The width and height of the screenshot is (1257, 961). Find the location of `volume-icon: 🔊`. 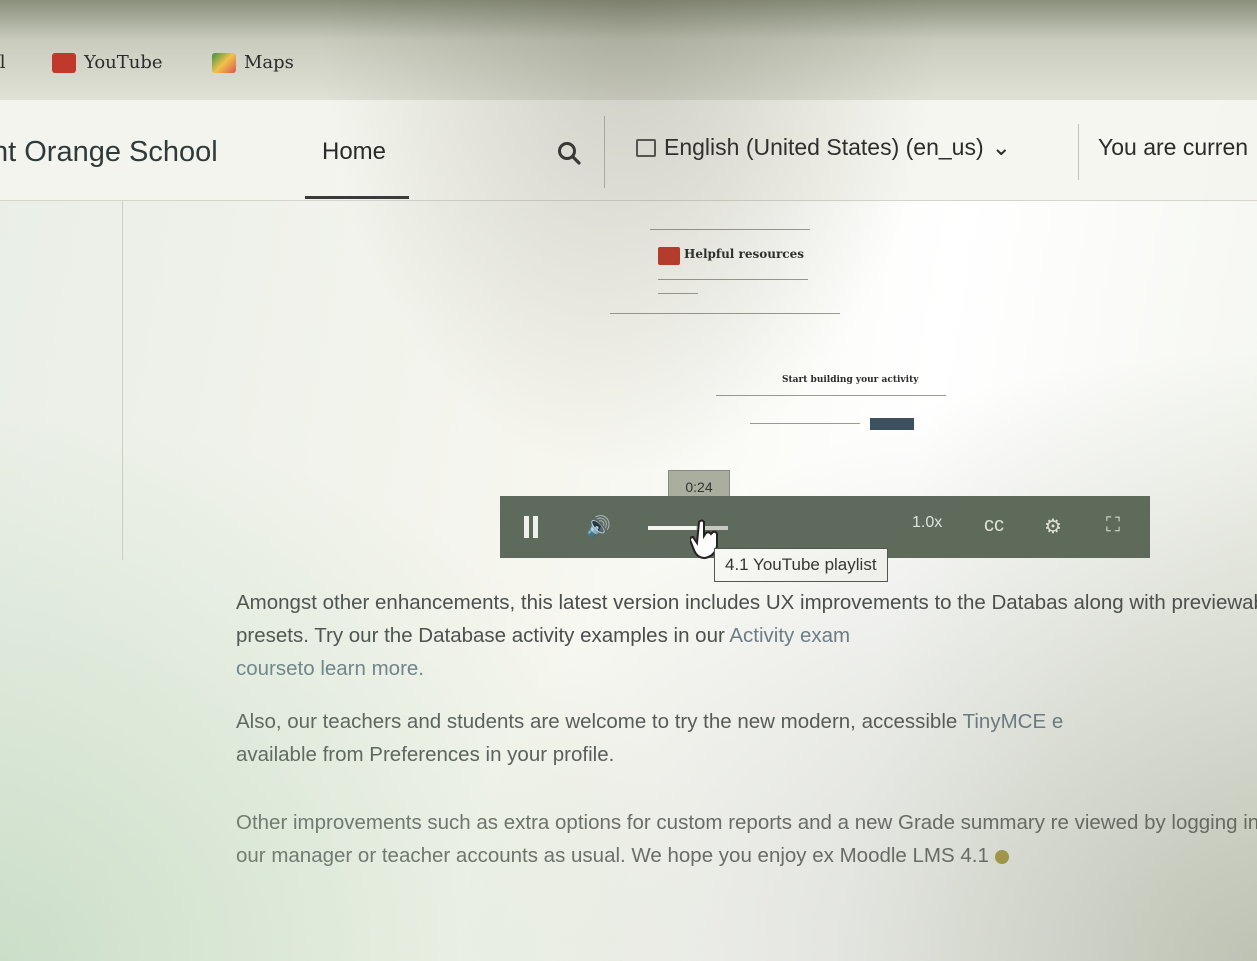

volume-icon: 🔊 is located at coordinates (598, 526).